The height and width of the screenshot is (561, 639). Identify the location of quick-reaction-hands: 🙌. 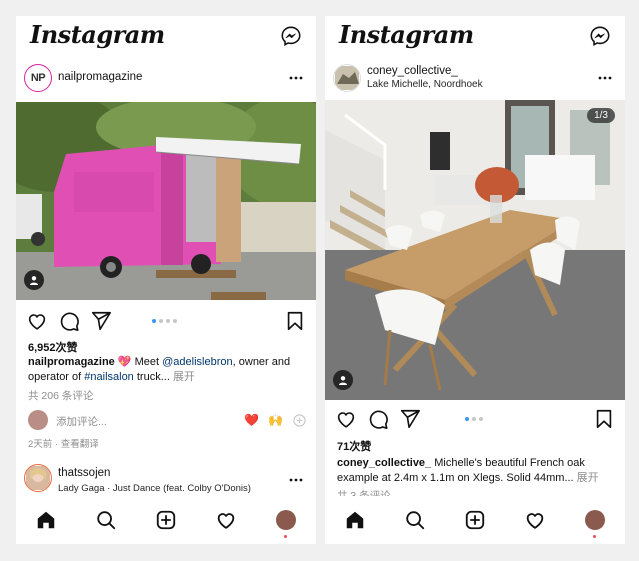
(275, 420).